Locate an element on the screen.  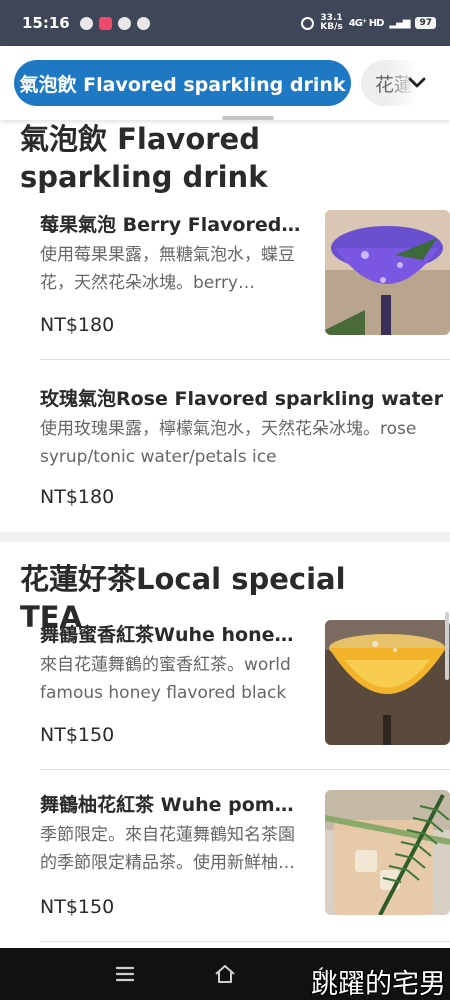
chevron-down-icon is located at coordinates (417, 82).